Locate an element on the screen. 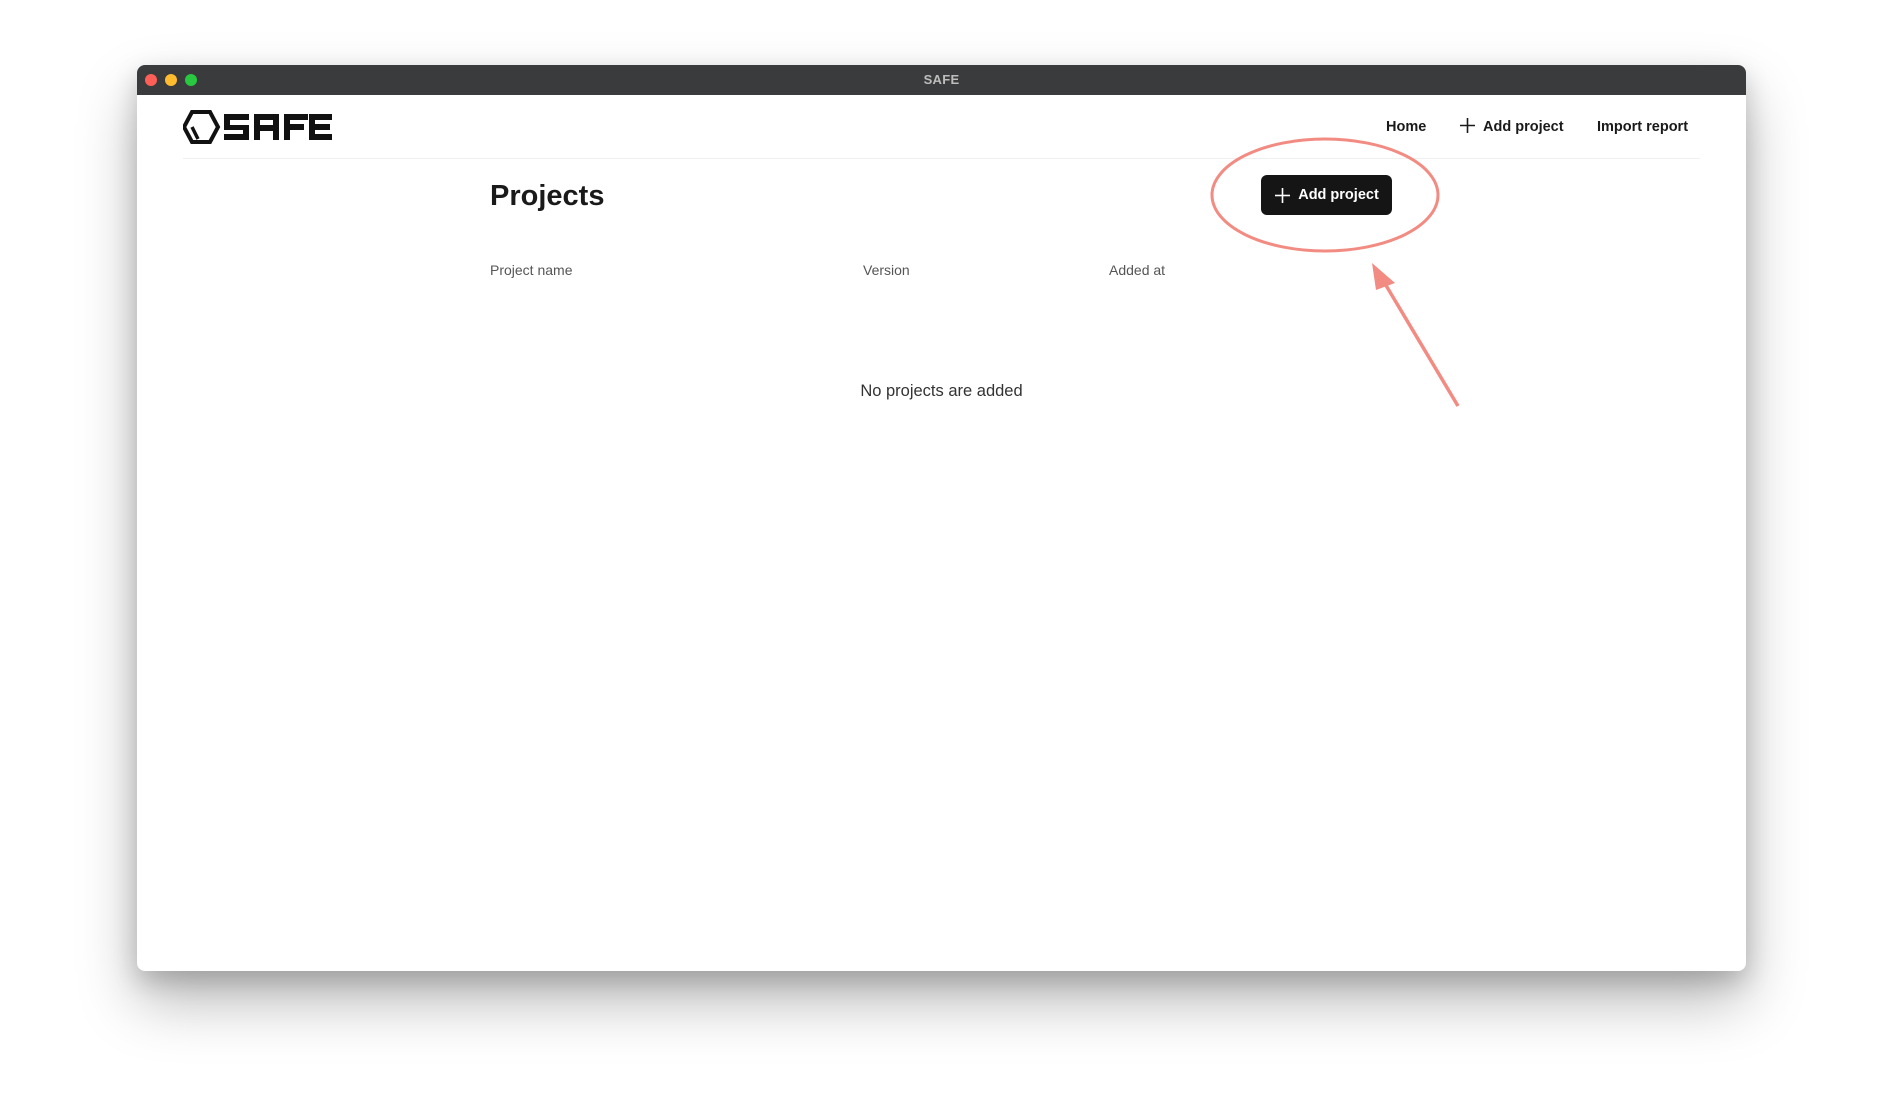 The width and height of the screenshot is (1879, 1104). titlebar: SAFE is located at coordinates (941, 80).